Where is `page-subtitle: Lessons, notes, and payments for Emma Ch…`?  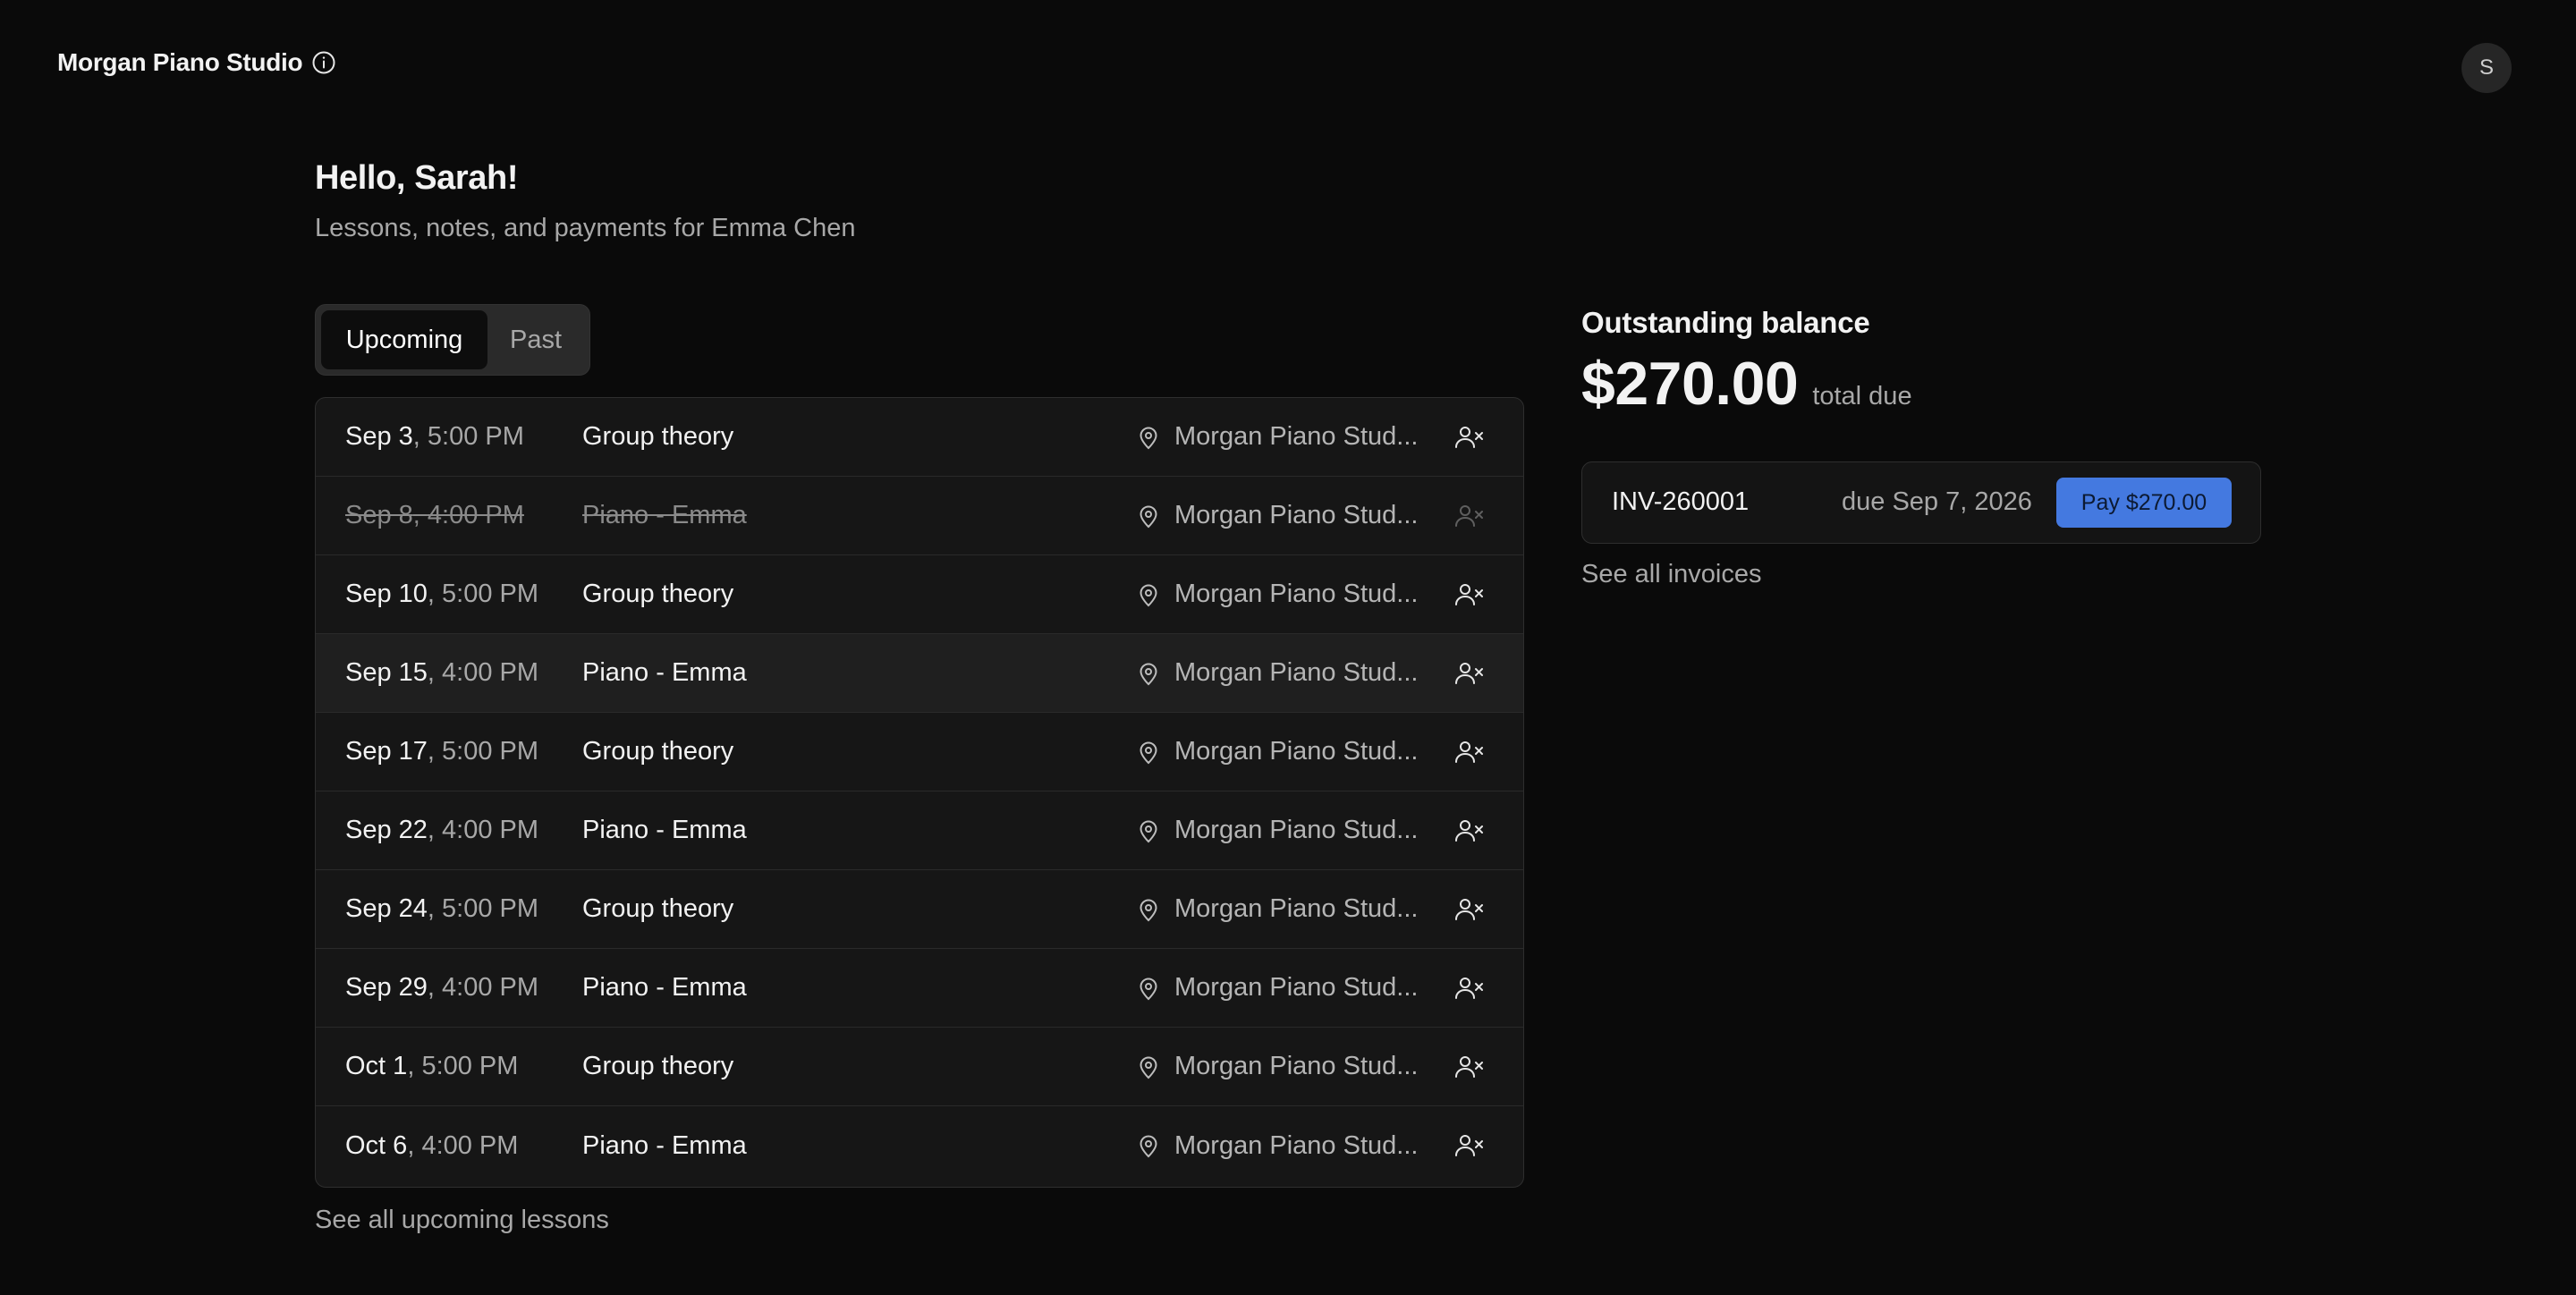 page-subtitle: Lessons, notes, and payments for Emma Ch… is located at coordinates (585, 228).